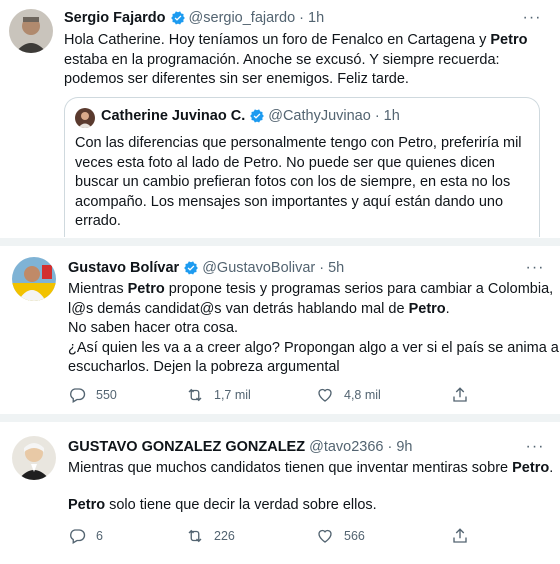 The width and height of the screenshot is (560, 564). I want to click on author-handle: @GustavoBolivar, so click(258, 268).